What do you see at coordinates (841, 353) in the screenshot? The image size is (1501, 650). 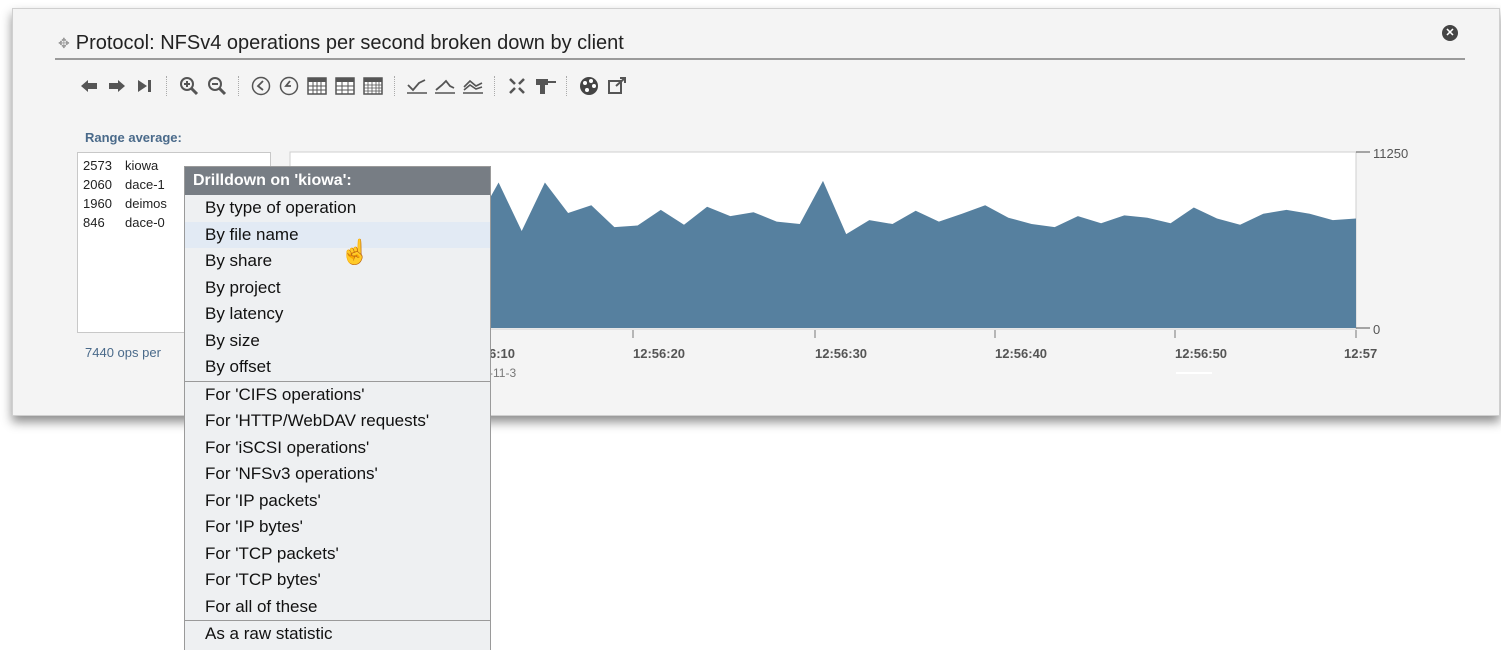 I see `x-tick-label: 12:56:30` at bounding box center [841, 353].